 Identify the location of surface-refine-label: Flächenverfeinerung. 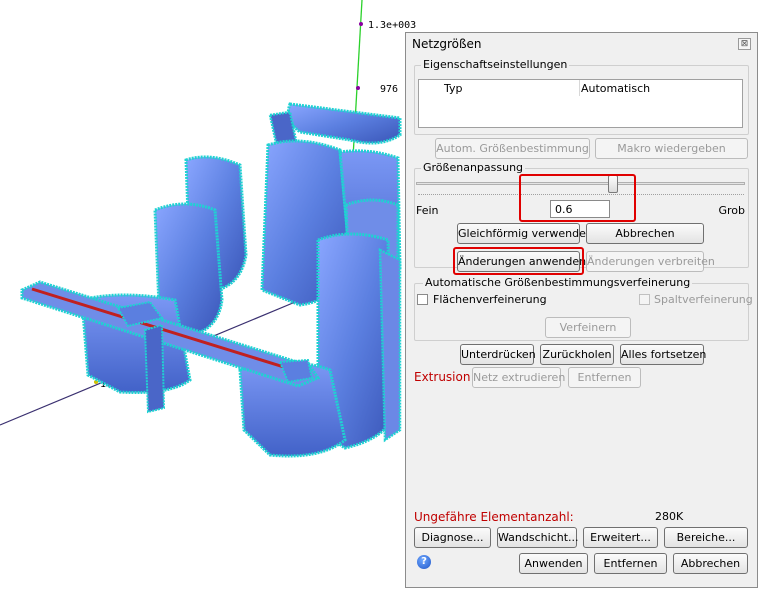
(490, 299).